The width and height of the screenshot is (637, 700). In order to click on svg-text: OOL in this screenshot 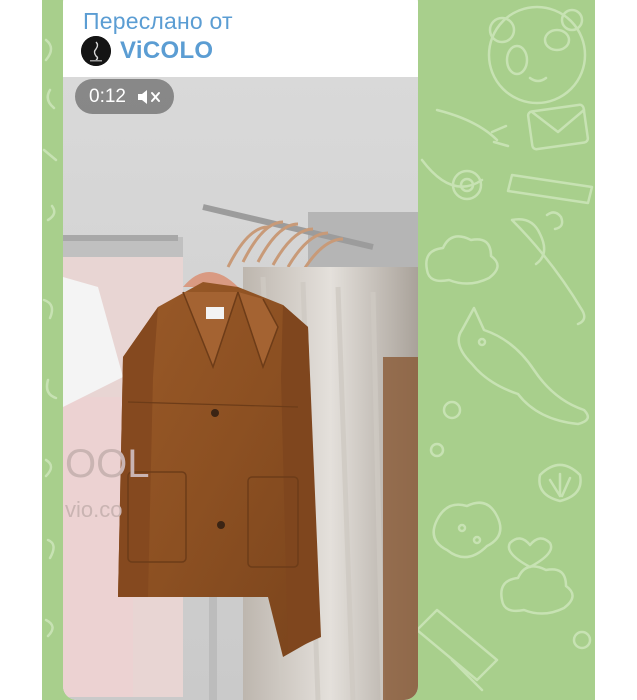, I will do `click(107, 464)`.